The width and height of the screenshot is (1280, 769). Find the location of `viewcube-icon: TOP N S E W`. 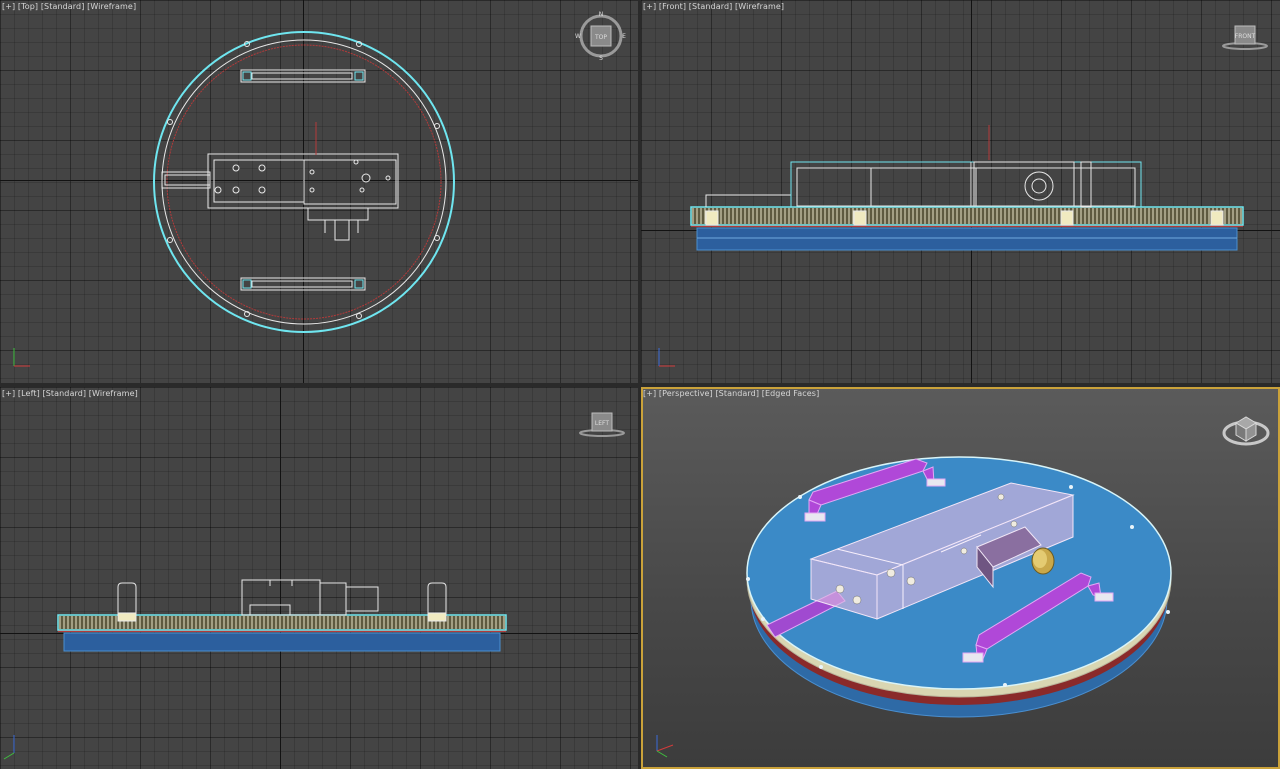

viewcube-icon: TOP N S E W is located at coordinates (602, 36).